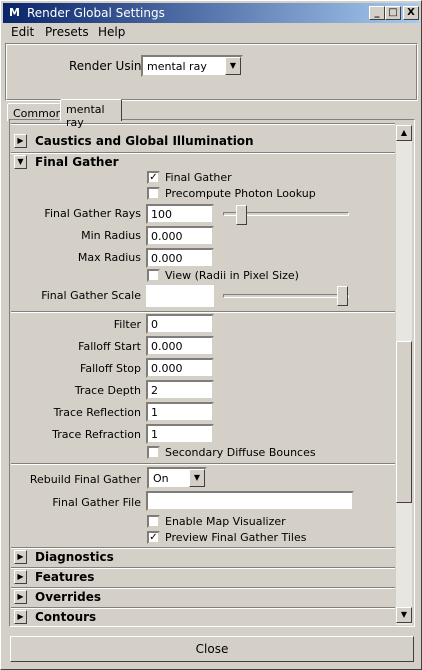 The image size is (422, 670). Describe the element at coordinates (180, 324) in the screenshot. I see `filter-field: 0` at that location.